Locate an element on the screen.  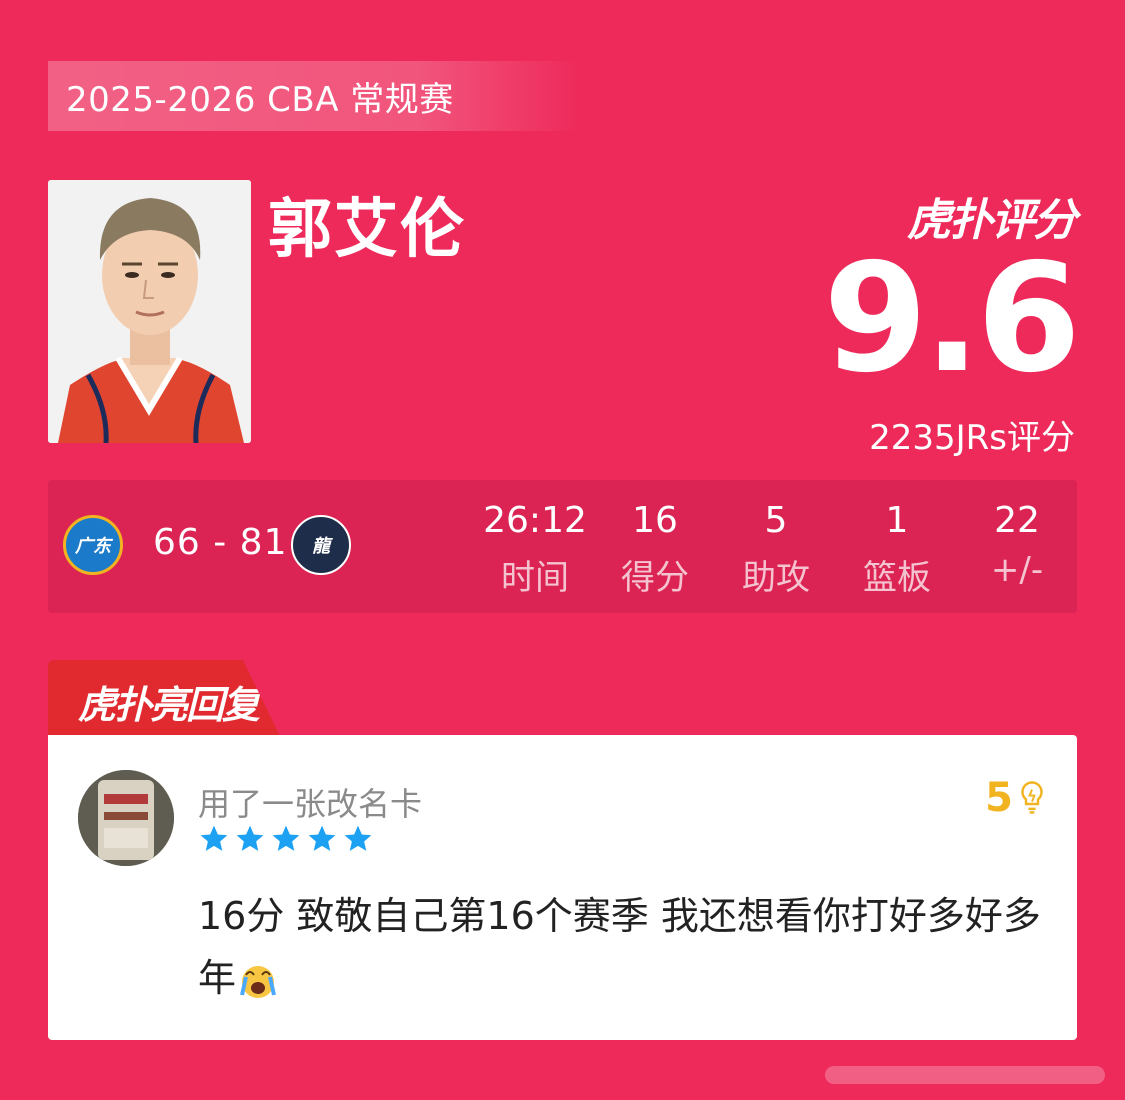
stat-points: 16 得分 is located at coordinates (655, 549).